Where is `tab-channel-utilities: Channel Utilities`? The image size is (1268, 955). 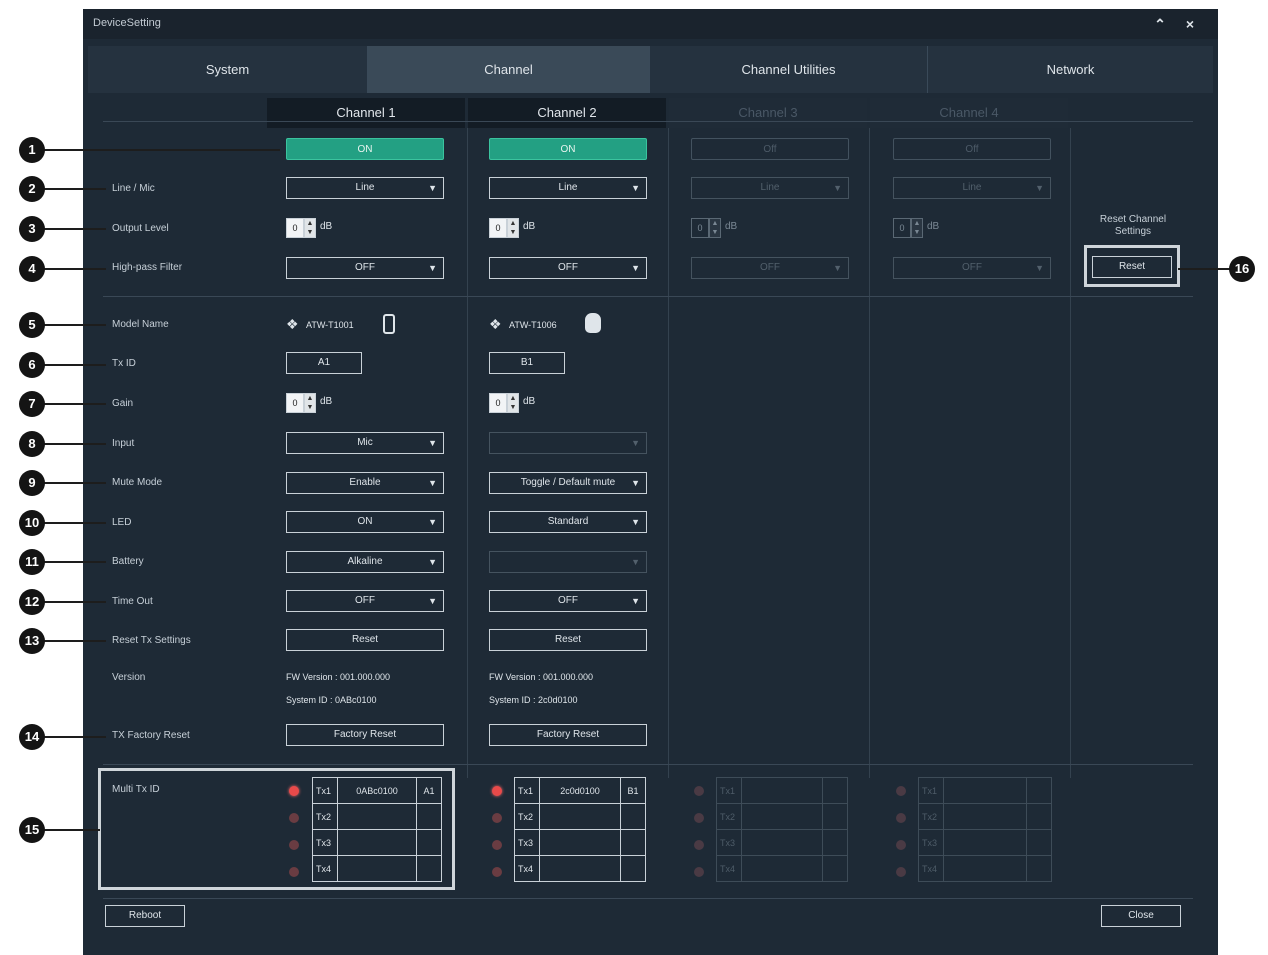 tab-channel-utilities: Channel Utilities is located at coordinates (789, 69).